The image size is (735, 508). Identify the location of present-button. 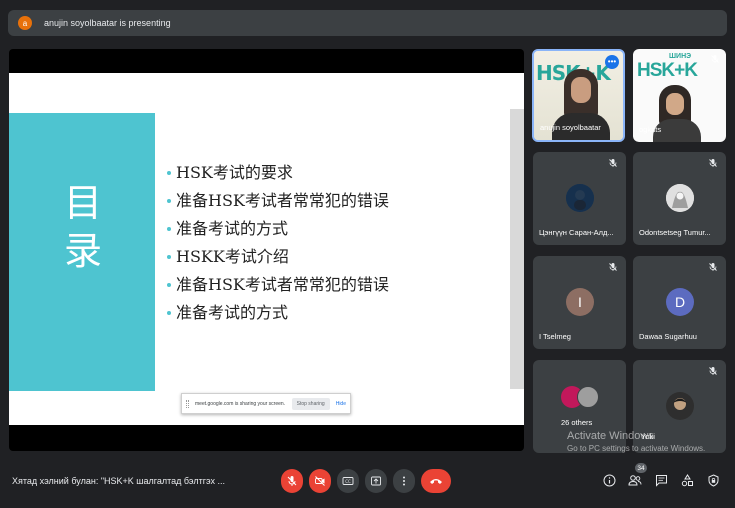
(376, 481).